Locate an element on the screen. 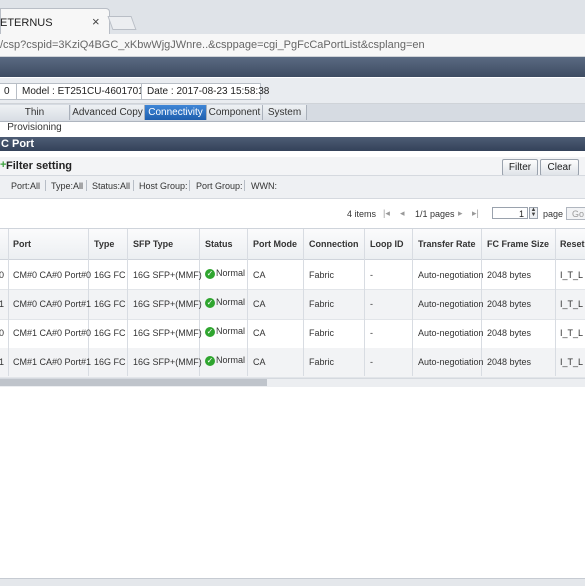 The height and width of the screenshot is (586, 585). new-tab-button is located at coordinates (122, 23).